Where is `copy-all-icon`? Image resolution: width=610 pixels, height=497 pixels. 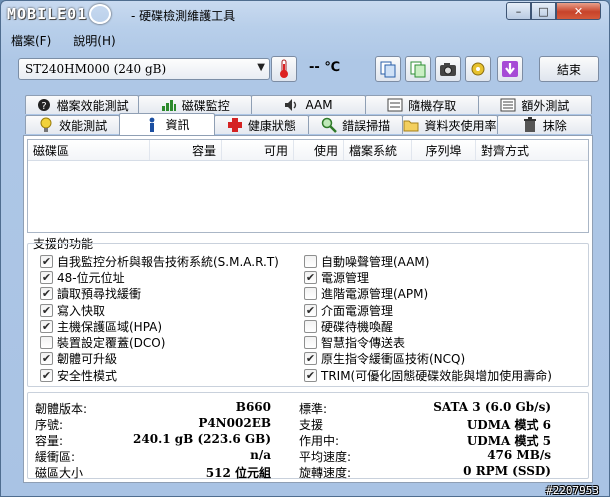 copy-all-icon is located at coordinates (418, 69).